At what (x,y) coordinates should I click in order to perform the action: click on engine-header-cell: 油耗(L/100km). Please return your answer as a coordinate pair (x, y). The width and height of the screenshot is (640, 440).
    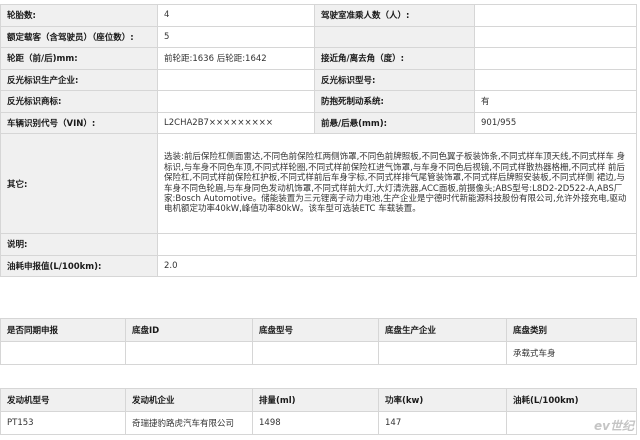
    Looking at the image, I should click on (571, 400).